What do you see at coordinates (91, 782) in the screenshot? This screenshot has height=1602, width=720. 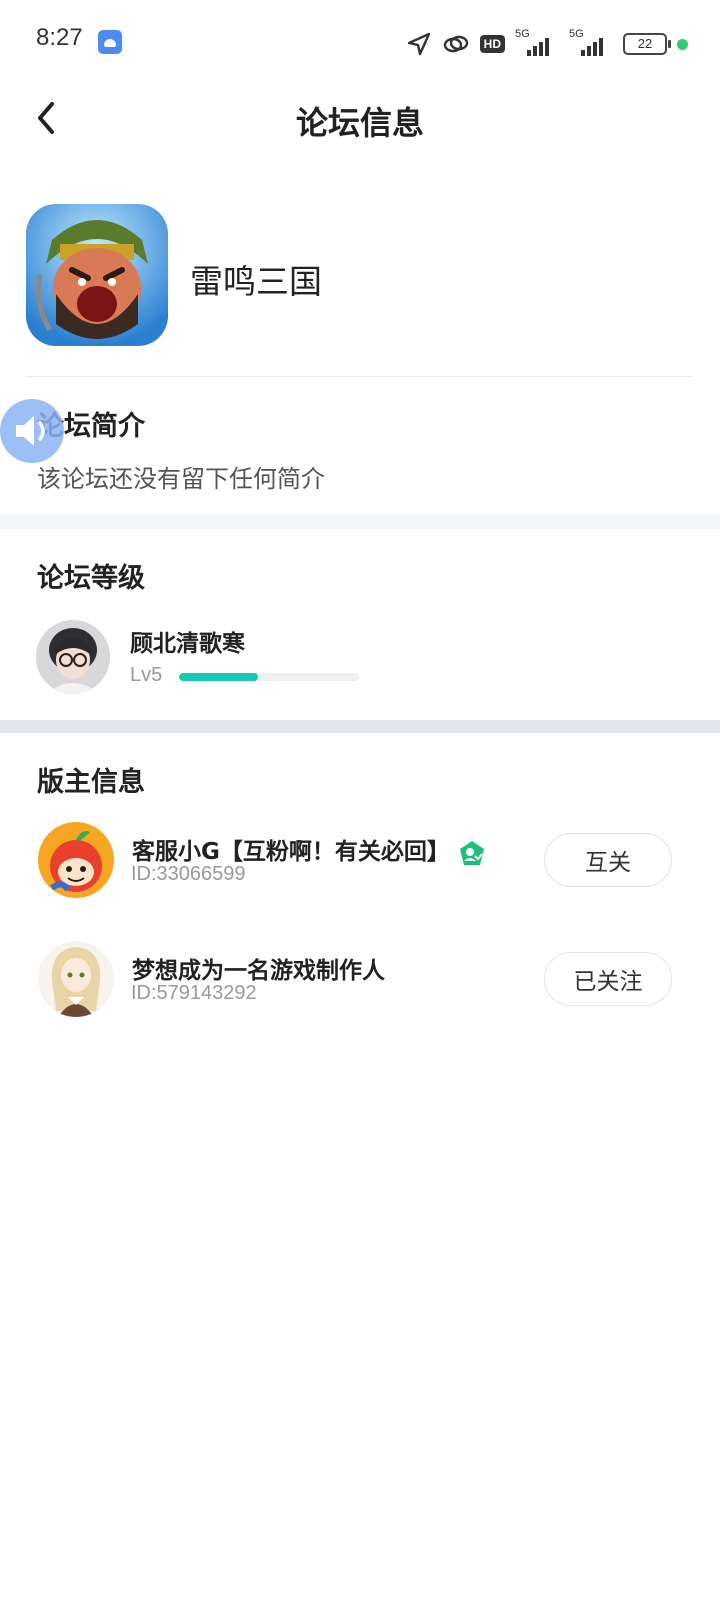 I see `moderators-title: 版主信息` at bounding box center [91, 782].